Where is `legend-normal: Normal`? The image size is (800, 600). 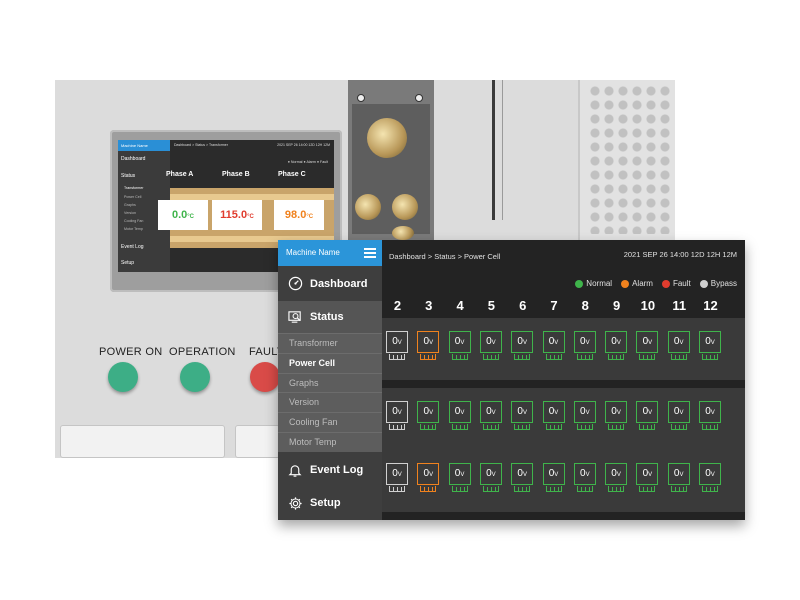 legend-normal: Normal is located at coordinates (593, 283).